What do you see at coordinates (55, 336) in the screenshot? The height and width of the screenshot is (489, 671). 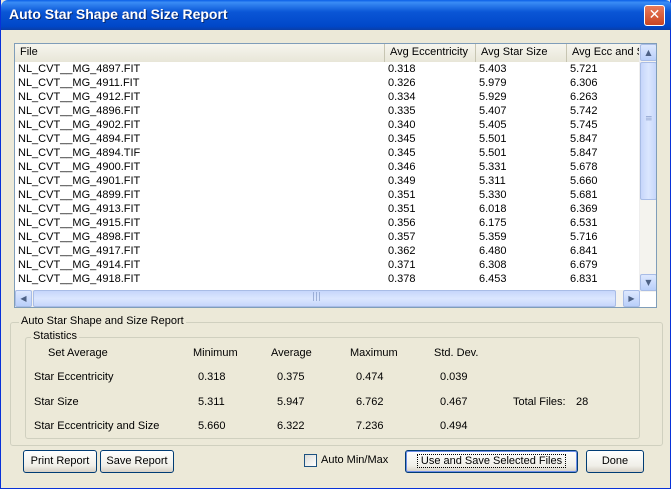 I see `statistics-label: Statistics` at bounding box center [55, 336].